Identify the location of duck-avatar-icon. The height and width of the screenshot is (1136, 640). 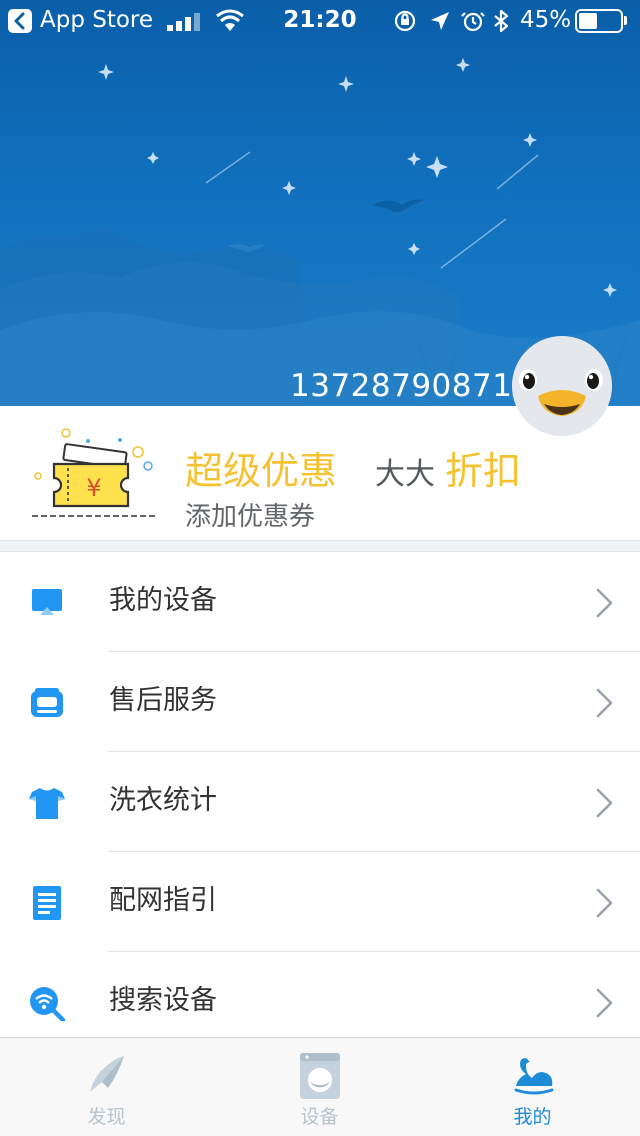
(562, 386).